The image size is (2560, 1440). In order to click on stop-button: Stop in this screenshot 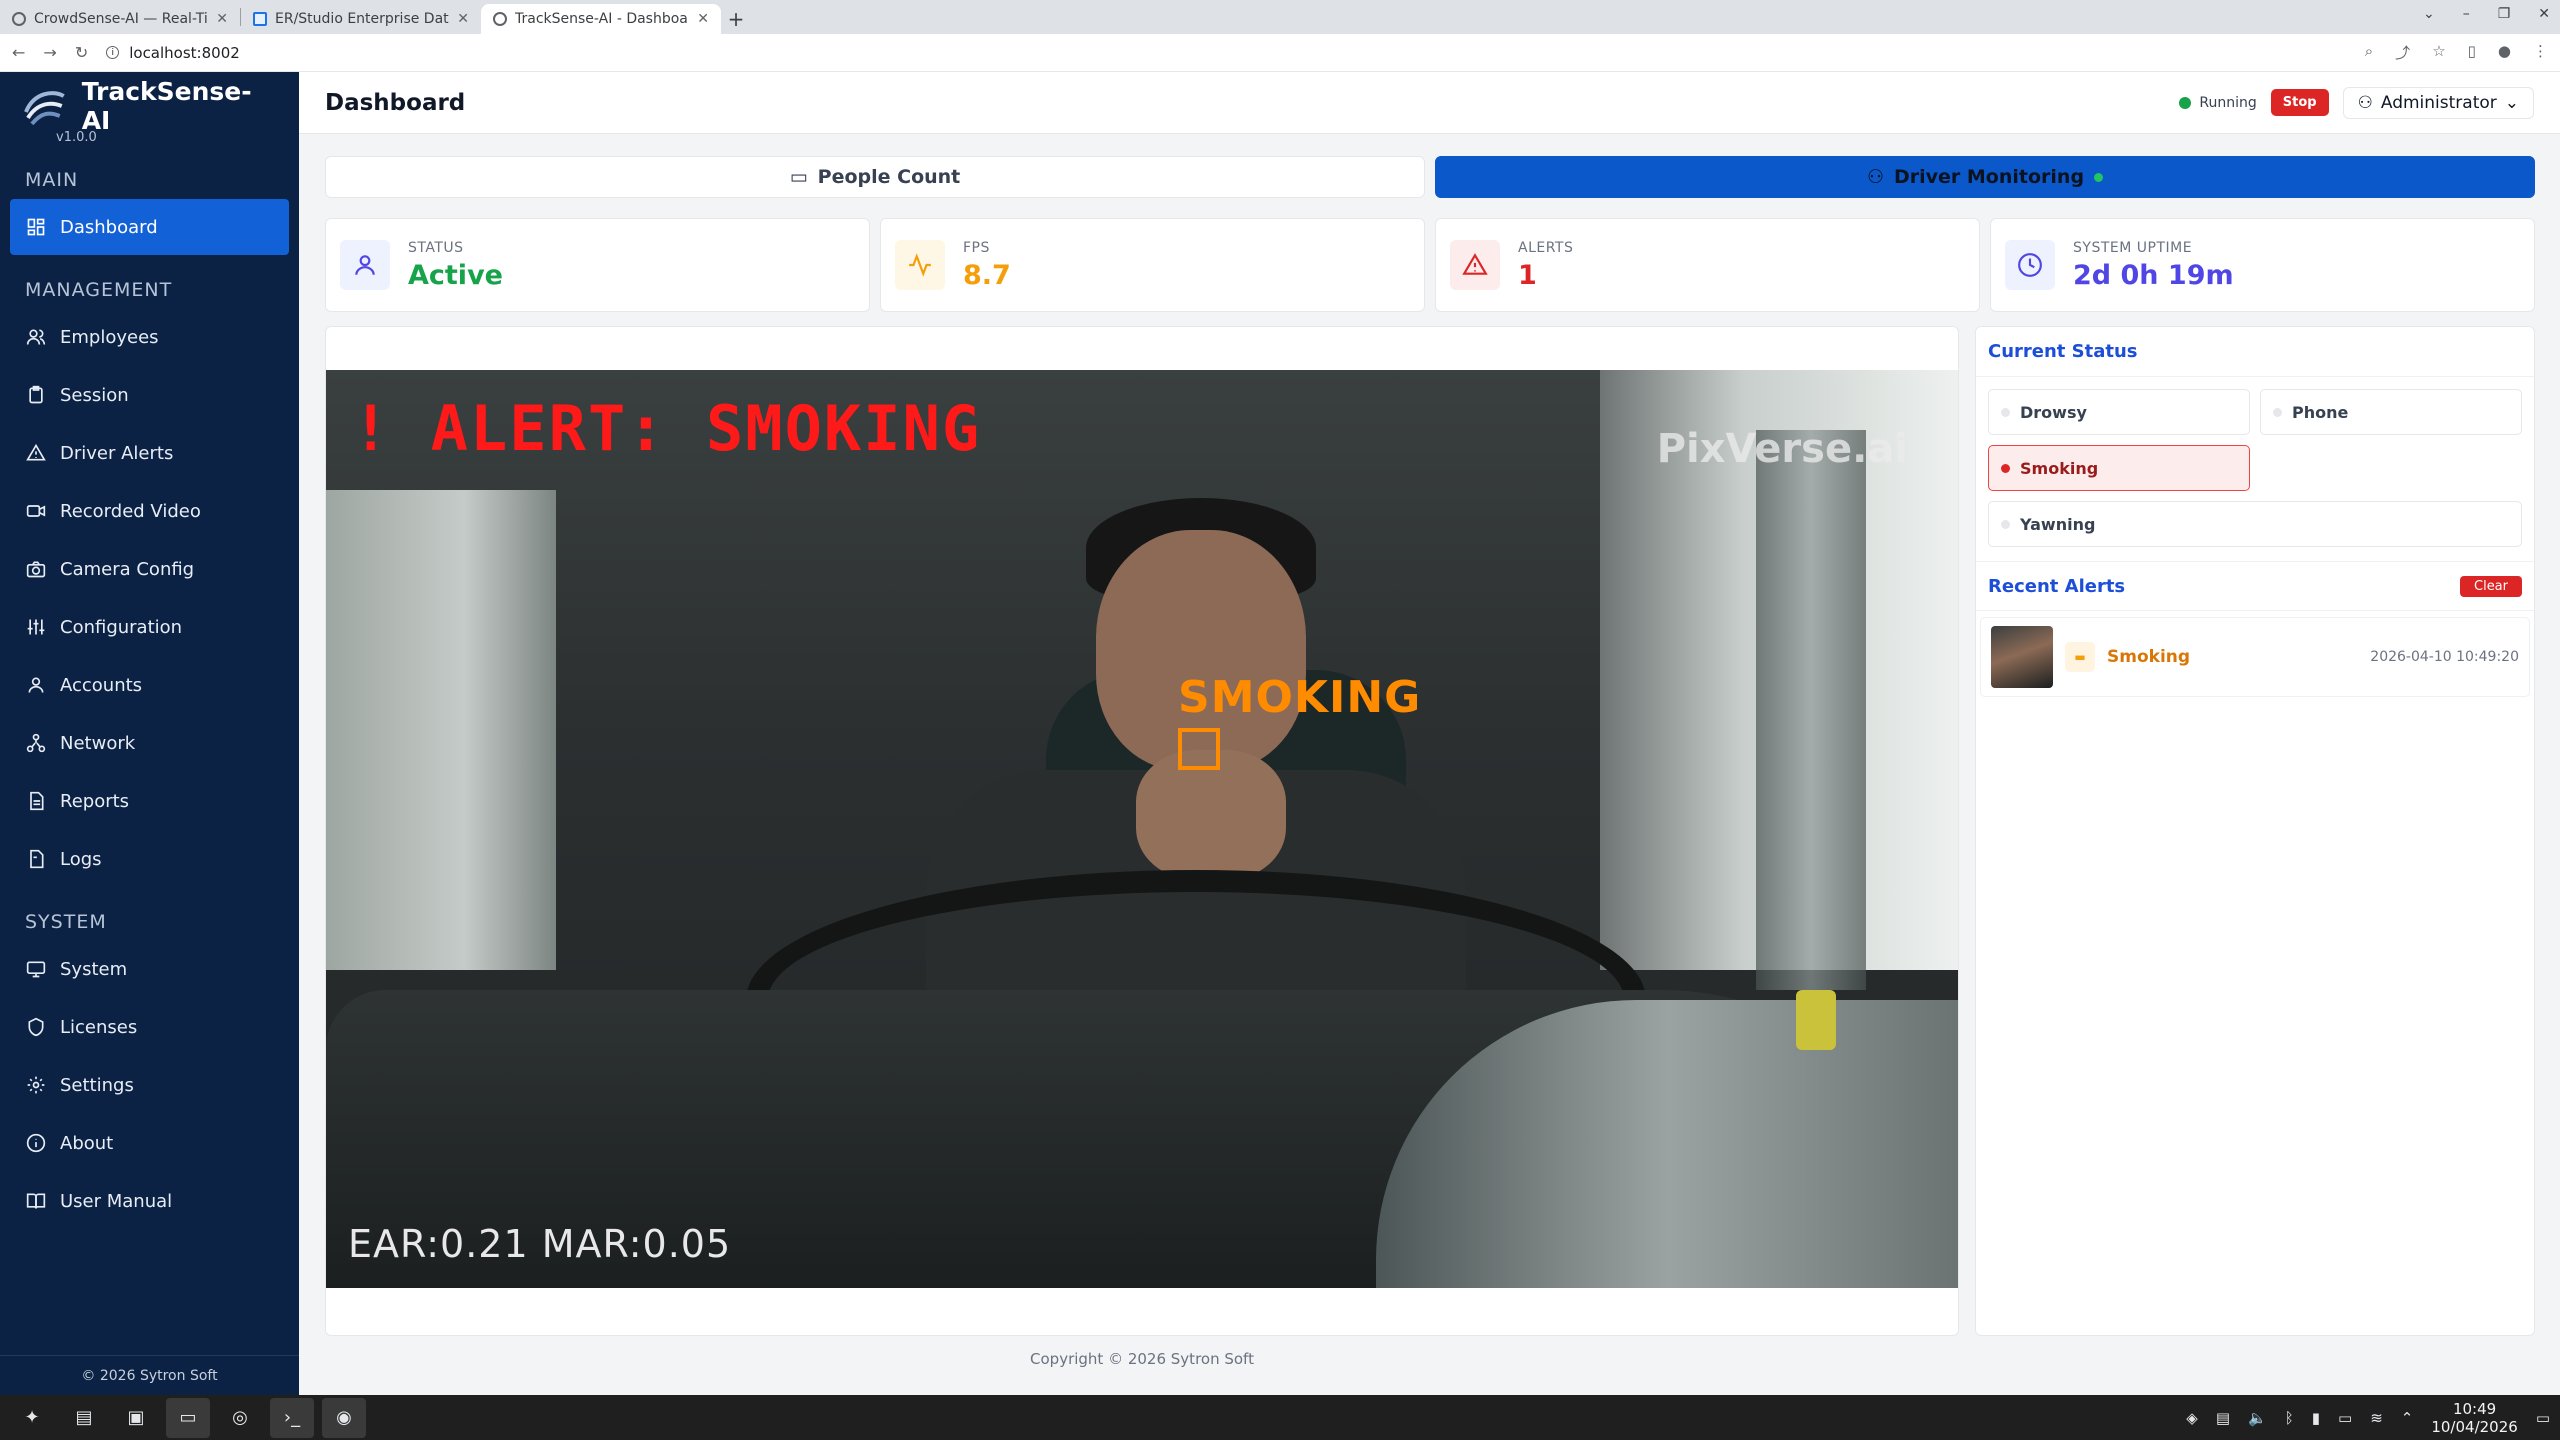, I will do `click(2299, 102)`.